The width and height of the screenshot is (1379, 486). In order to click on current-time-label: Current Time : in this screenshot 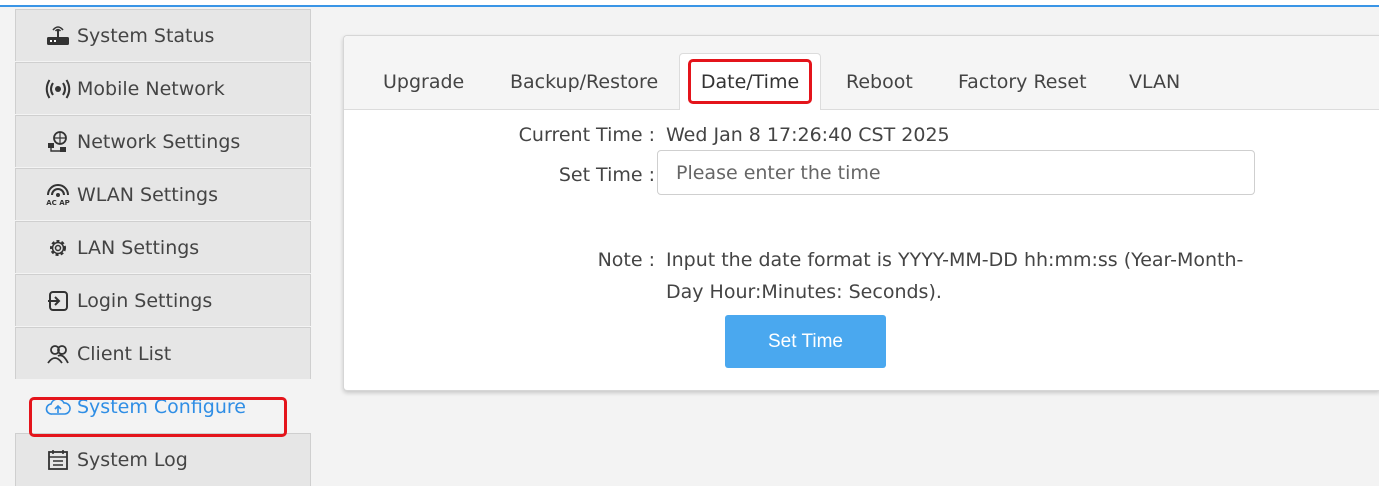, I will do `click(586, 135)`.